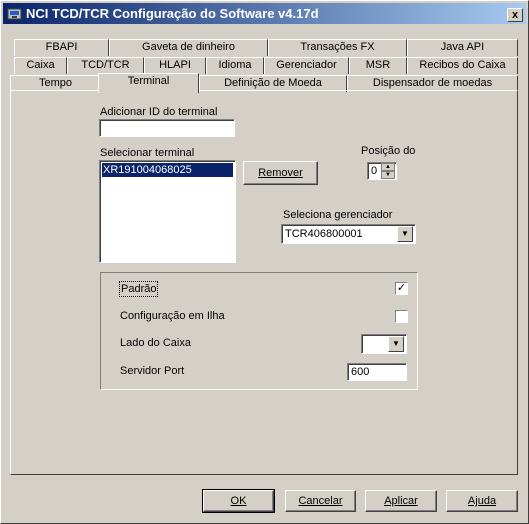 The width and height of the screenshot is (529, 524). I want to click on tab-tcd-tcr: TCD/TCR, so click(105, 65).